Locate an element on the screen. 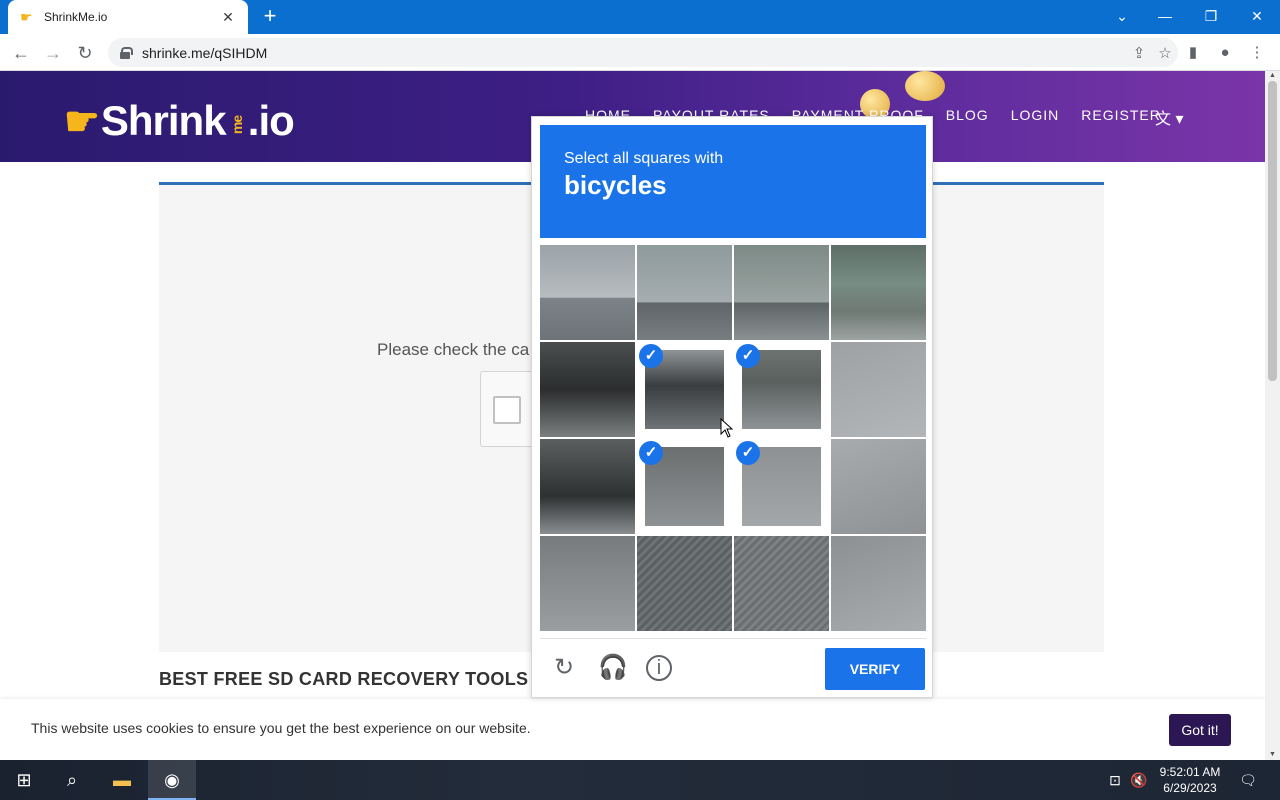 The width and height of the screenshot is (1280, 800). lock-icon is located at coordinates (126, 52).